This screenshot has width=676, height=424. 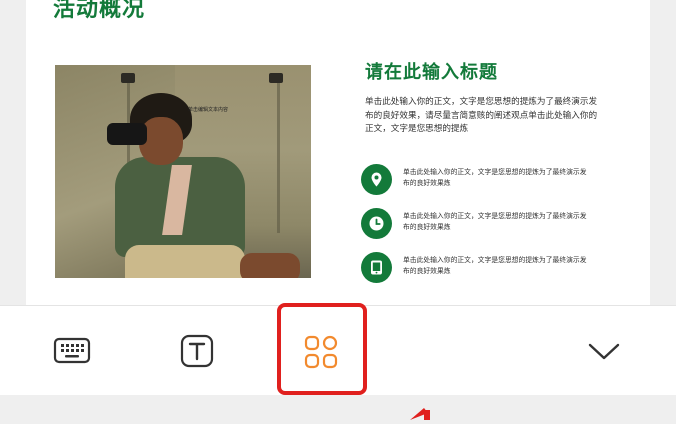 What do you see at coordinates (420, 412) in the screenshot?
I see `annotation-arrow` at bounding box center [420, 412].